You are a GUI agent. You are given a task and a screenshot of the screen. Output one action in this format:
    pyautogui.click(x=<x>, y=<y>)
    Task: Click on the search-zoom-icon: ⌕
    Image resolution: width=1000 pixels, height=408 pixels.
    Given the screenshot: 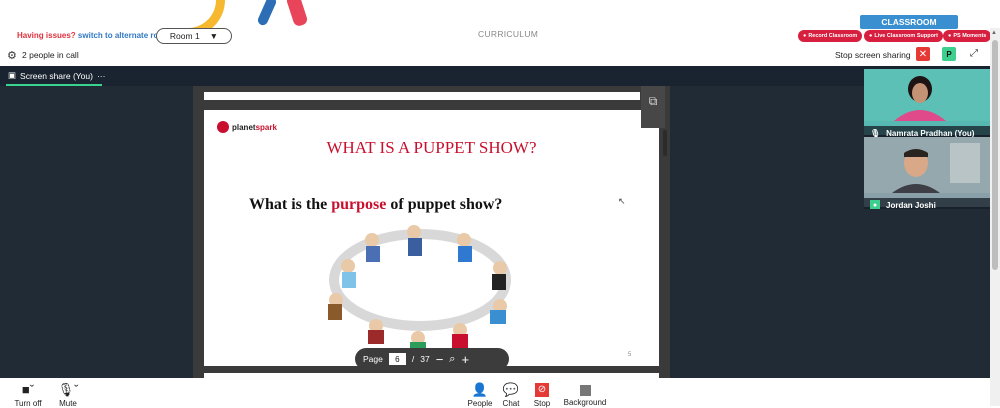 What is the action you would take?
    pyautogui.click(x=452, y=359)
    